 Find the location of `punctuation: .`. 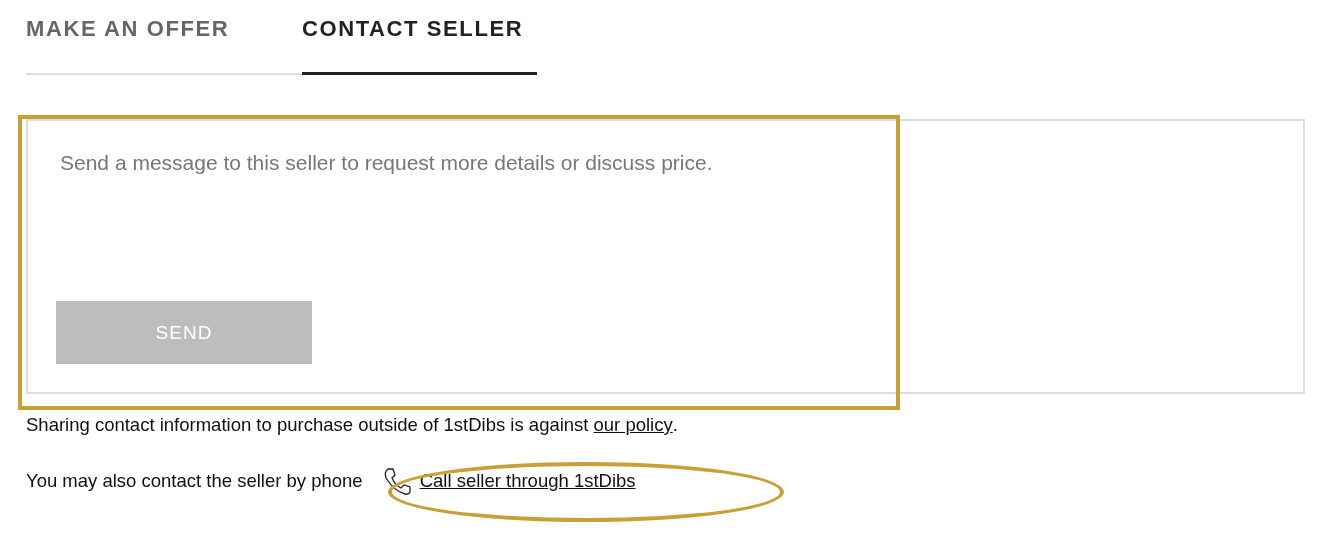

punctuation: . is located at coordinates (675, 425).